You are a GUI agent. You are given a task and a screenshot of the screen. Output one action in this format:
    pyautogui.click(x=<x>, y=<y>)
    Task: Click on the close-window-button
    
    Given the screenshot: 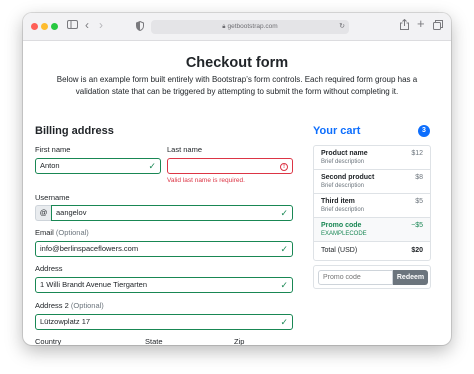 What is the action you would take?
    pyautogui.click(x=34, y=26)
    